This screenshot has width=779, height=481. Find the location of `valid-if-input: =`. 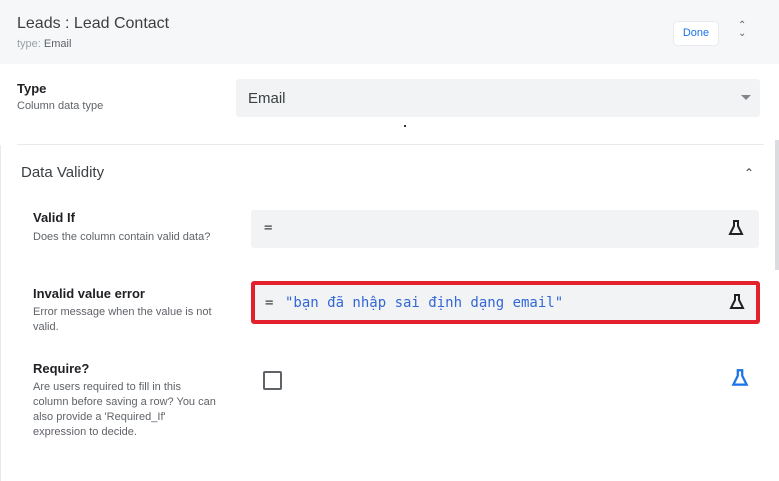

valid-if-input: = is located at coordinates (505, 229).